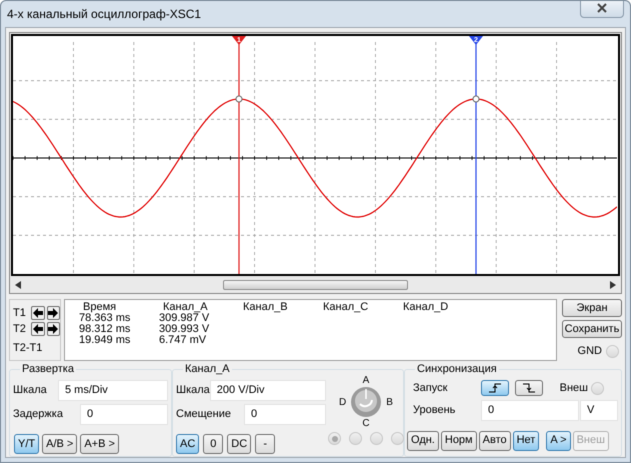 The image size is (631, 463). What do you see at coordinates (389, 403) in the screenshot?
I see `knob-label: B` at bounding box center [389, 403].